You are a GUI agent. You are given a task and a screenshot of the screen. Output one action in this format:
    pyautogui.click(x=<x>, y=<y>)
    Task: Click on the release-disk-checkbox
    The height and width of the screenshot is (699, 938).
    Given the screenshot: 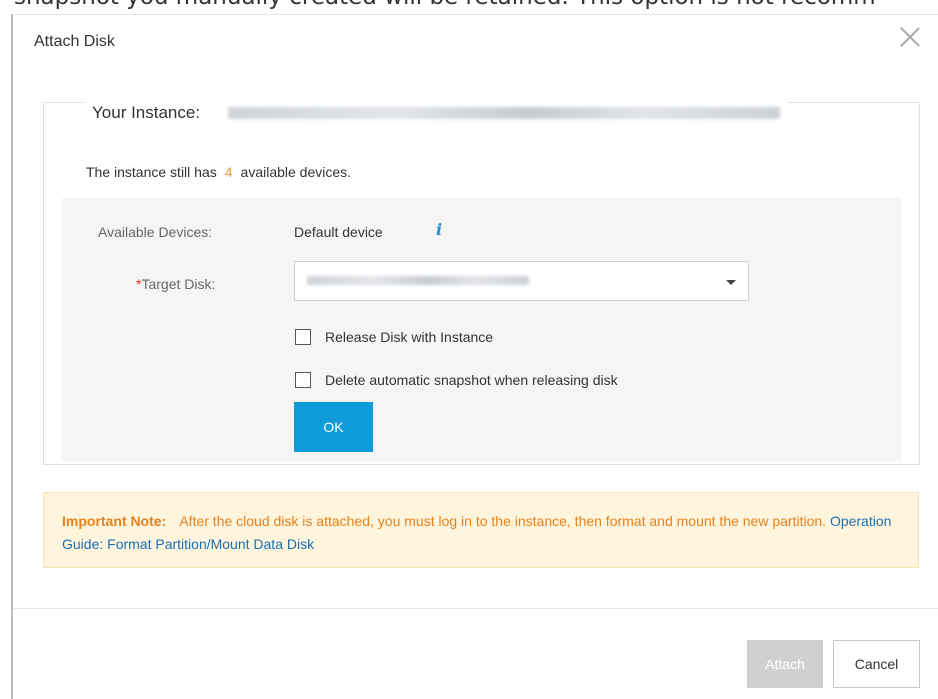 What is the action you would take?
    pyautogui.click(x=303, y=337)
    